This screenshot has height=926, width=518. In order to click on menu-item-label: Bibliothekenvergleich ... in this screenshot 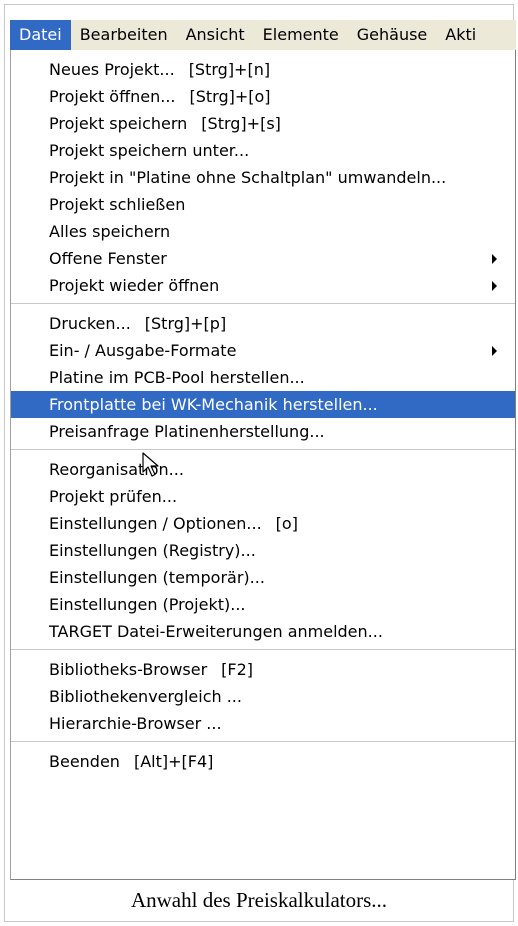, I will do `click(145, 696)`.